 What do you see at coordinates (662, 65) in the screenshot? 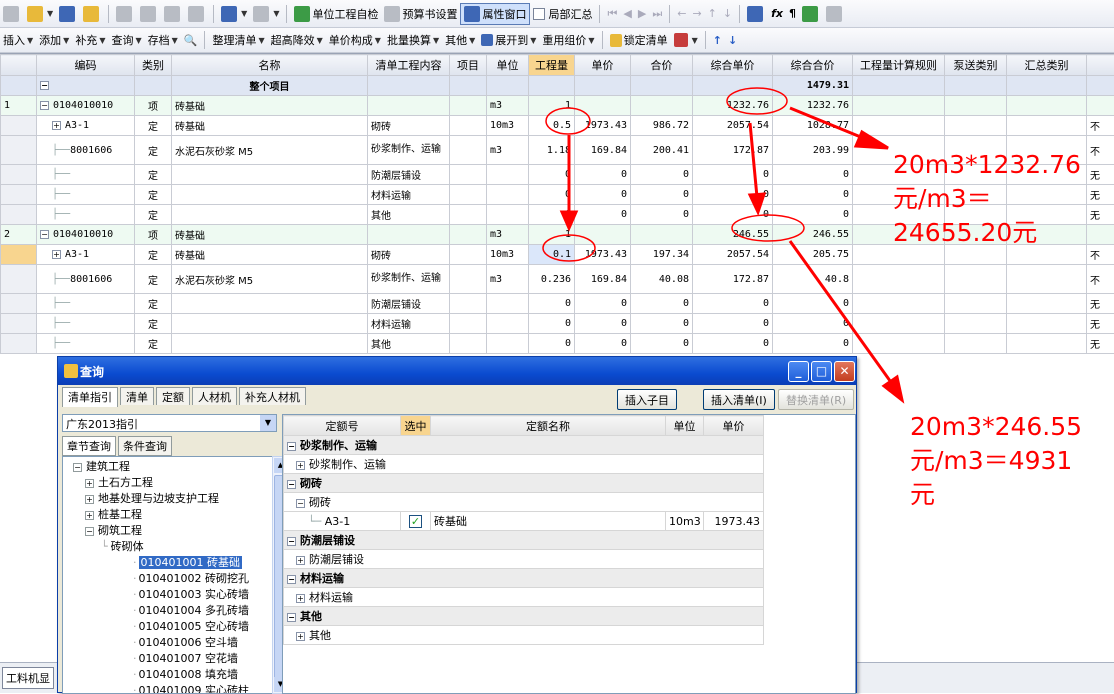
I see `col-amount: 合价` at bounding box center [662, 65].